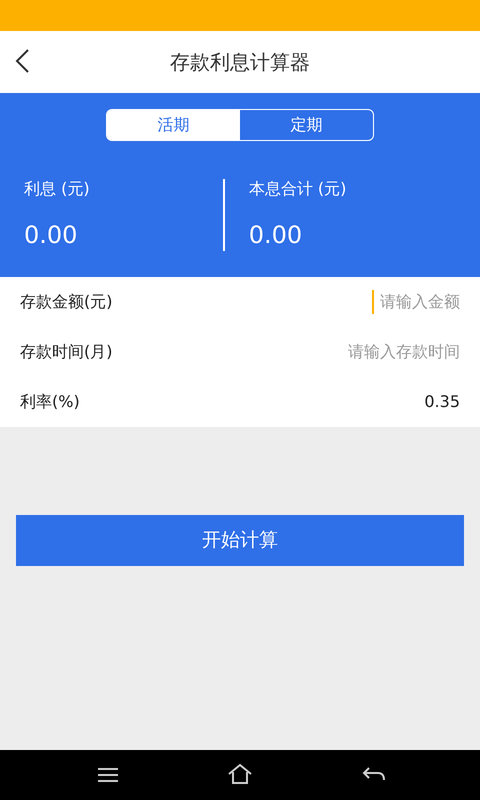 This screenshot has height=800, width=480. Describe the element at coordinates (240, 540) in the screenshot. I see `calculate-button: 开始计算` at that location.